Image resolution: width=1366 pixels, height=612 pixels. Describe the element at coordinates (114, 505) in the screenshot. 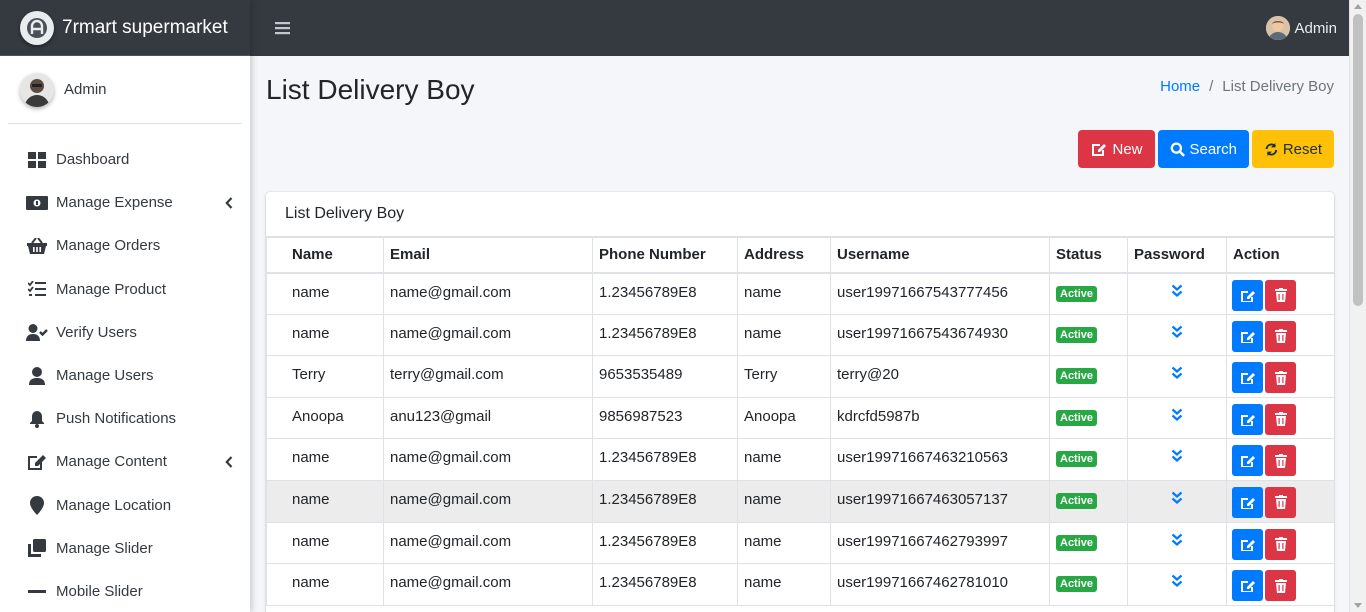

I see `sidebar-item-label: Manage Location` at that location.